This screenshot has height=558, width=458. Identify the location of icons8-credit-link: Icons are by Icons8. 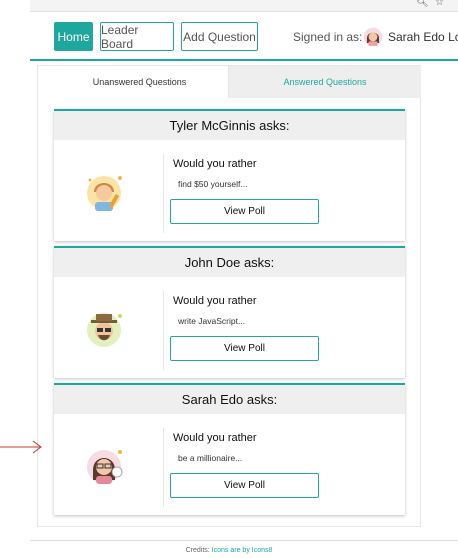
(242, 550).